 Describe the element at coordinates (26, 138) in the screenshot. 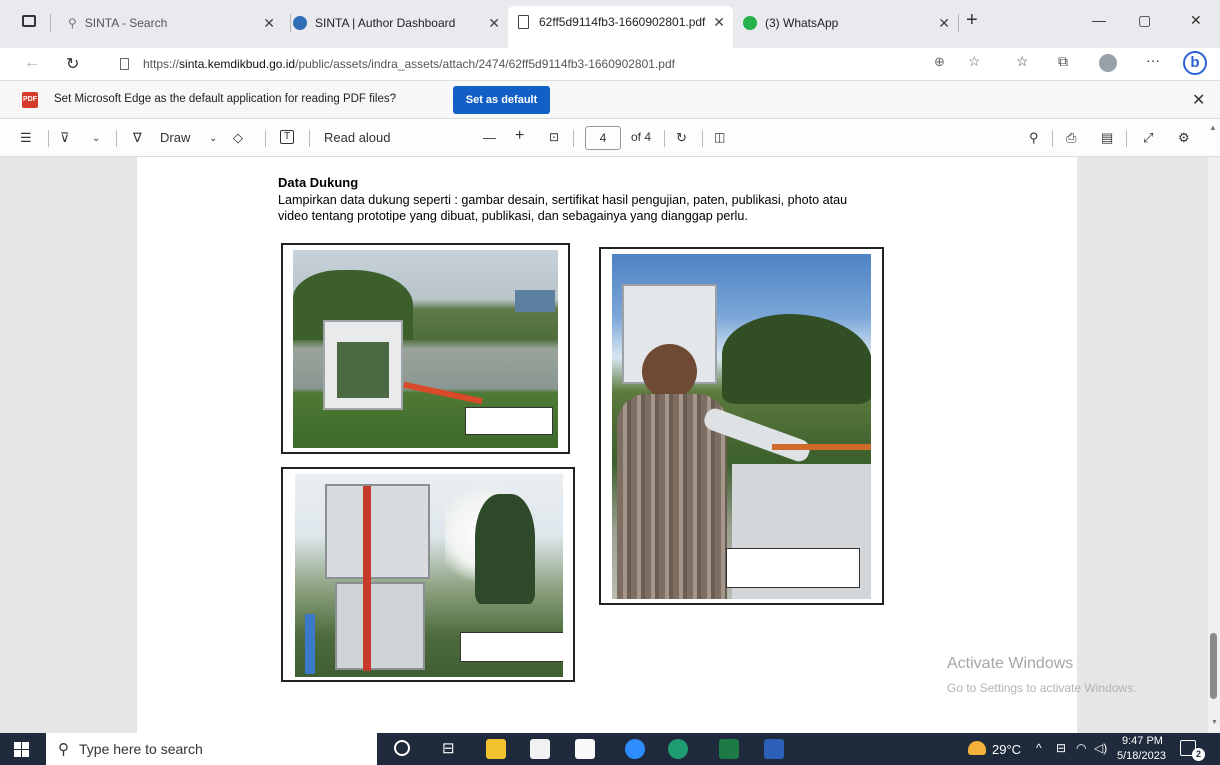

I see `contents-icon: ☰` at that location.